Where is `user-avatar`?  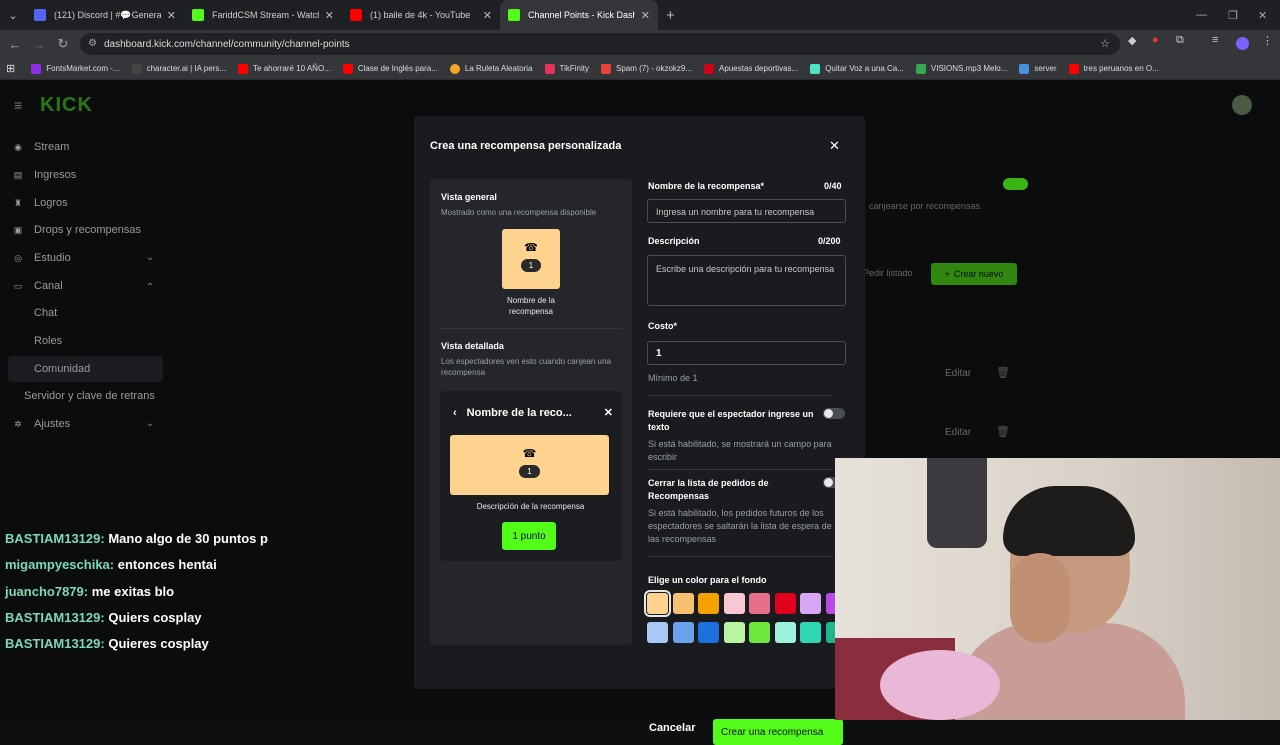 user-avatar is located at coordinates (1242, 105).